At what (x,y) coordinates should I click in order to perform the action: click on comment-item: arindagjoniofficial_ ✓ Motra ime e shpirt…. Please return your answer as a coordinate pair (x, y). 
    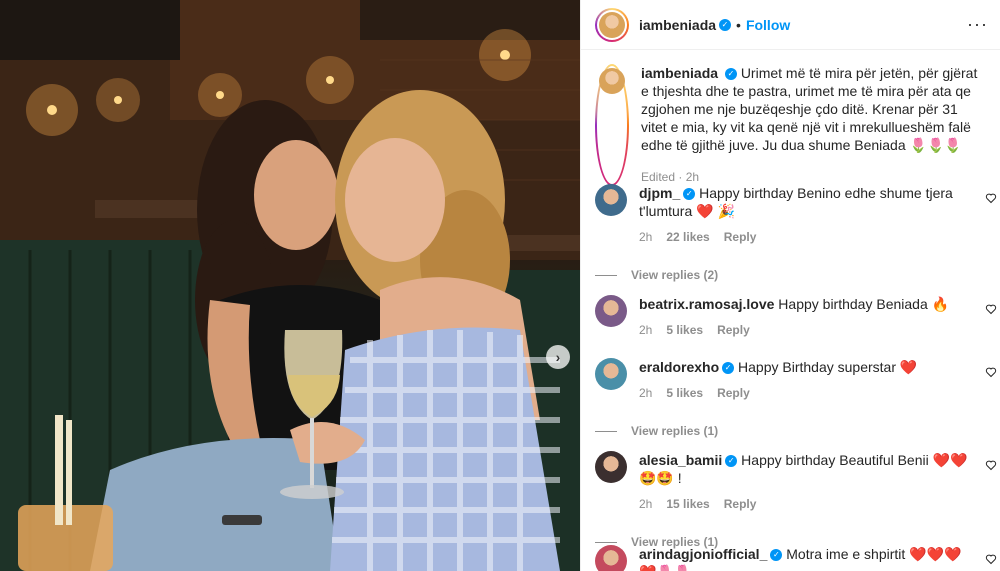
    Looking at the image, I should click on (790, 558).